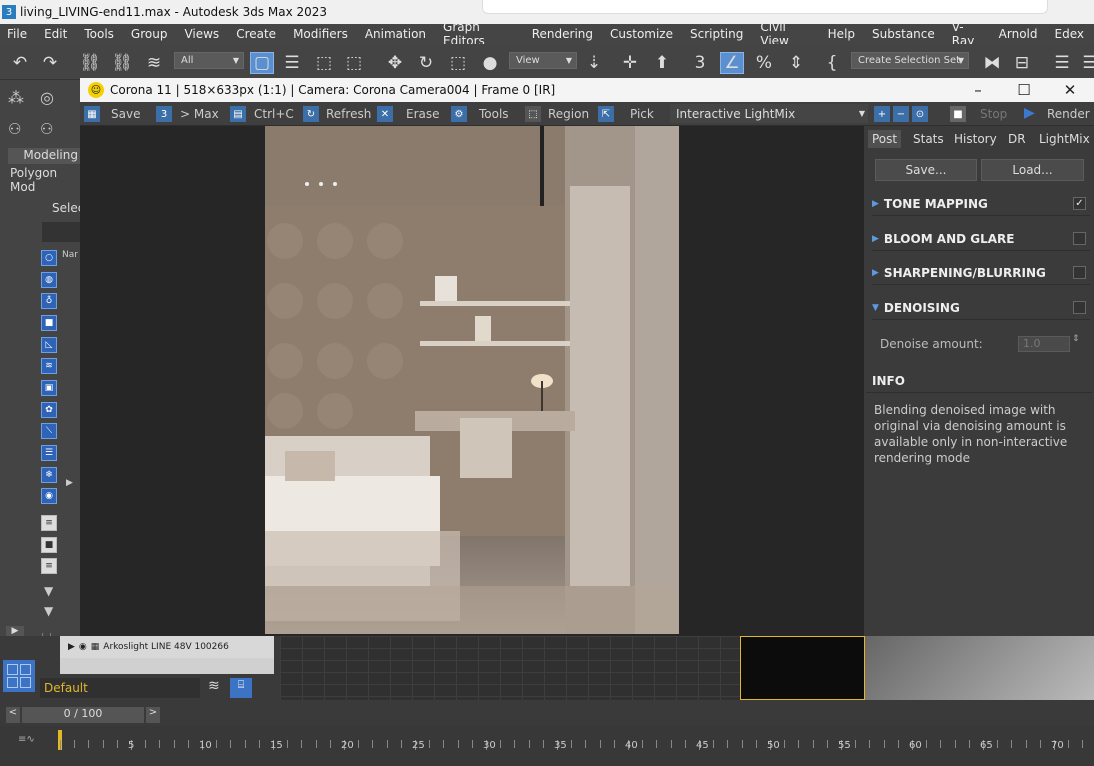 This screenshot has height=766, width=1094. What do you see at coordinates (49, 566) in the screenshot?
I see `page-icon: ≡` at bounding box center [49, 566].